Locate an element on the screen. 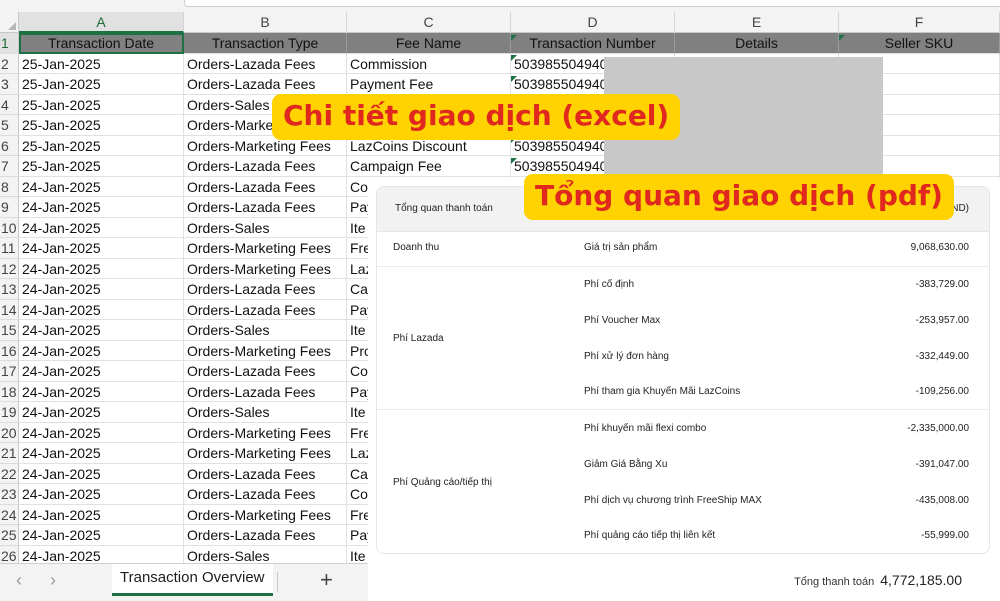 This screenshot has width=1000, height=601. row-number: 25 is located at coordinates (9, 535).